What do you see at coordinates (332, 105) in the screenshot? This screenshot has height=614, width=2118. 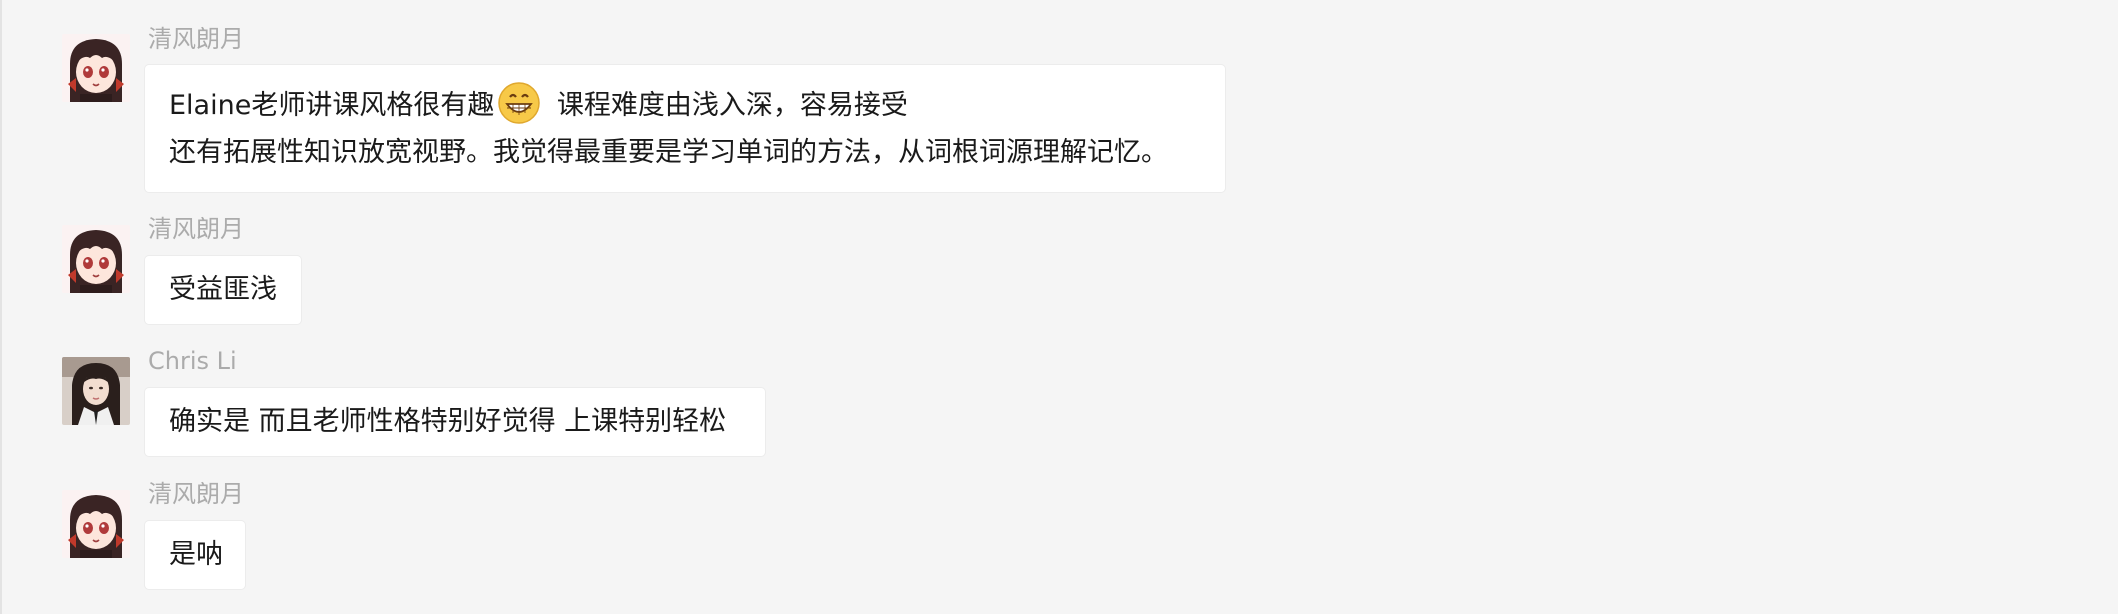 I see `message-text: Elaine老师讲课风格很有趣` at bounding box center [332, 105].